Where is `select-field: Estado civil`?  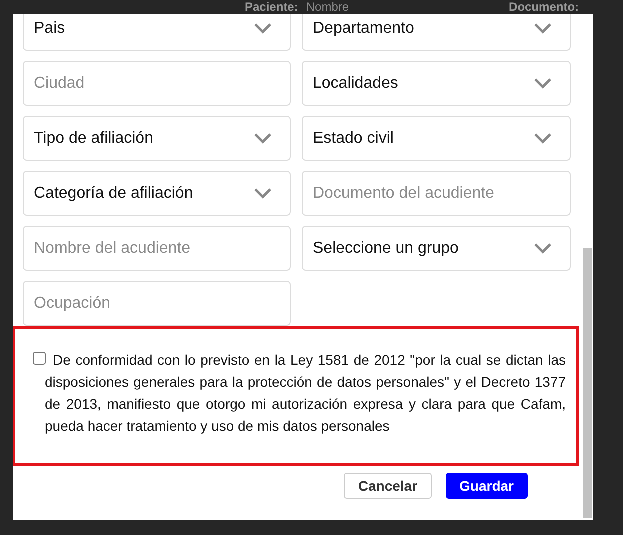
select-field: Estado civil is located at coordinates (436, 138).